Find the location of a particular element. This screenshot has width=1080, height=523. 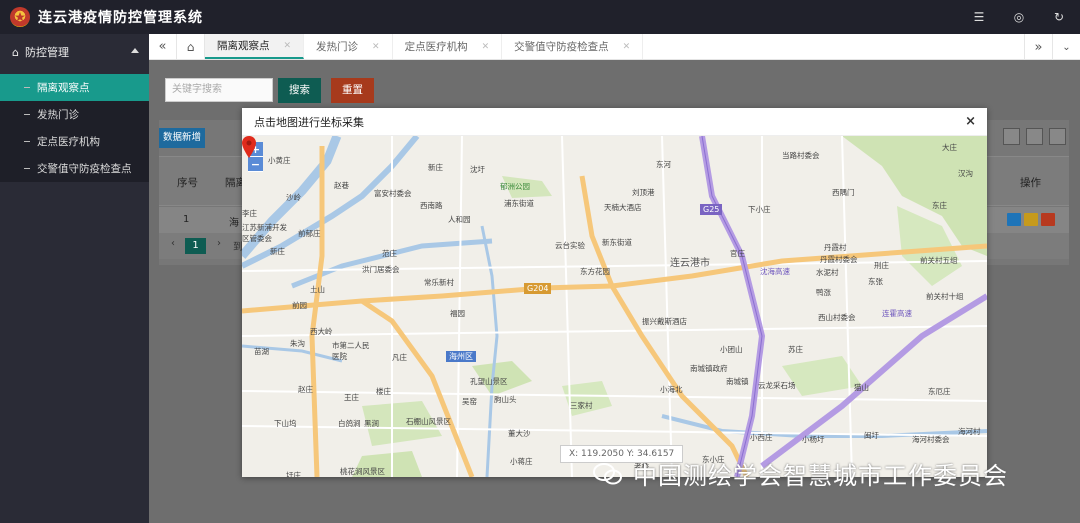

map-label-place: 东河 is located at coordinates (663, 164).